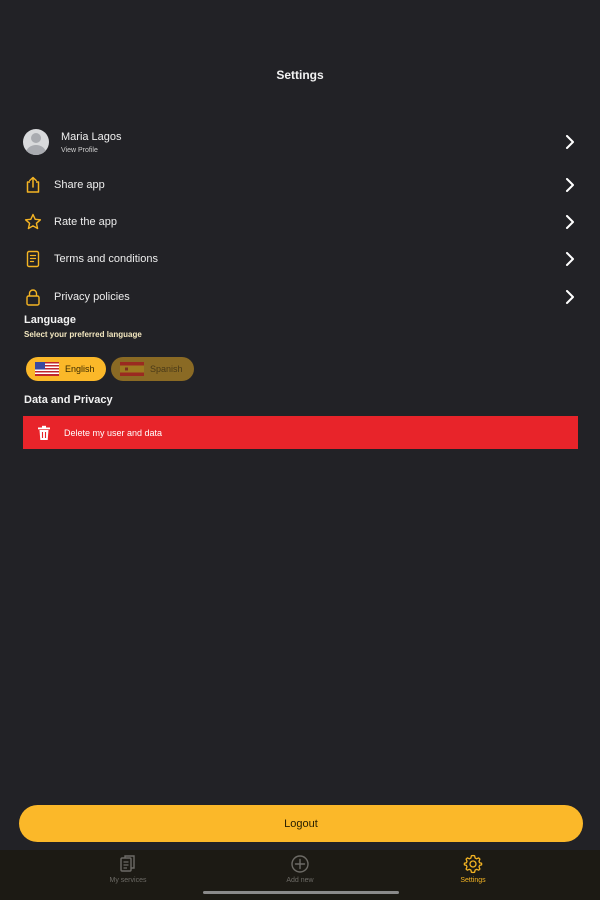 Image resolution: width=600 pixels, height=900 pixels. What do you see at coordinates (33, 222) in the screenshot?
I see `star-icon` at bounding box center [33, 222].